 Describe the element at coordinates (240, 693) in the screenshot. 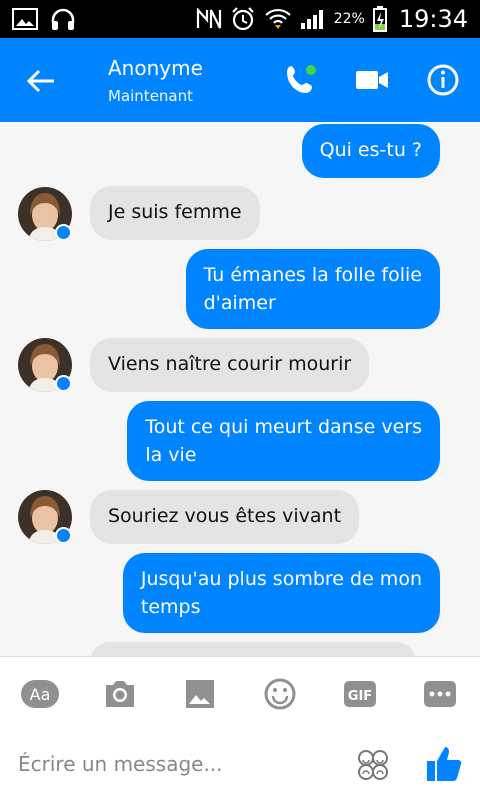

I see `message-toolbar: Aa GIF` at that location.